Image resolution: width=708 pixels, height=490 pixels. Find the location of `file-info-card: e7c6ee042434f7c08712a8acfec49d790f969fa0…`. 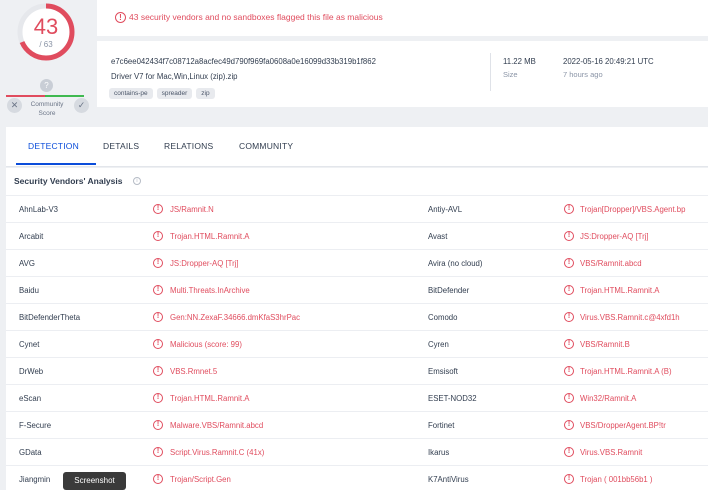

file-info-card: e7c6ee042434f7c08712a8acfec49d790f969fa0… is located at coordinates (402, 74).